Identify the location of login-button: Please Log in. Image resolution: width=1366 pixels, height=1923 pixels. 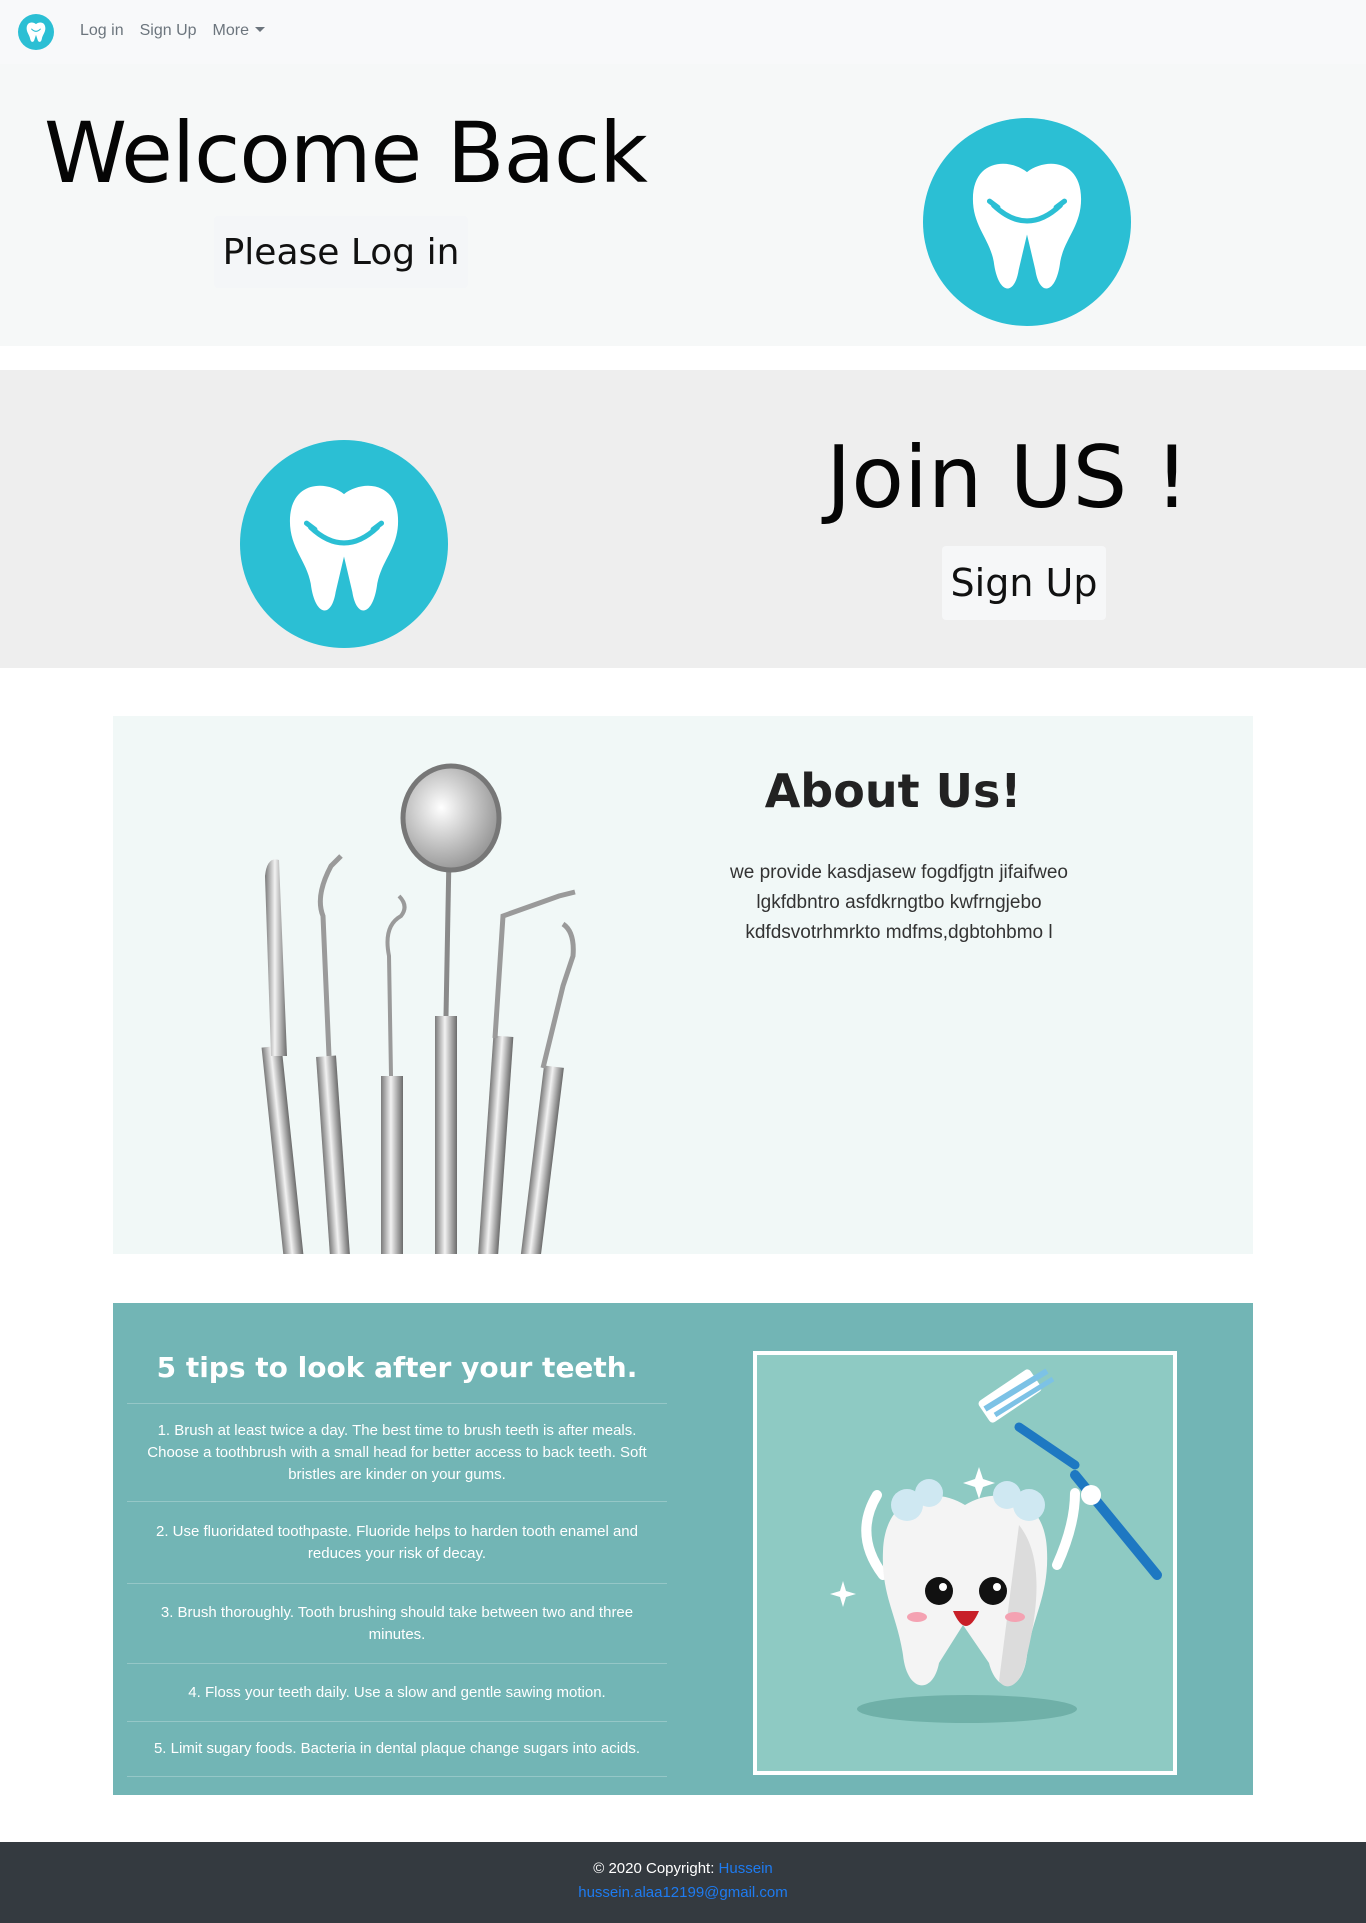
(341, 252).